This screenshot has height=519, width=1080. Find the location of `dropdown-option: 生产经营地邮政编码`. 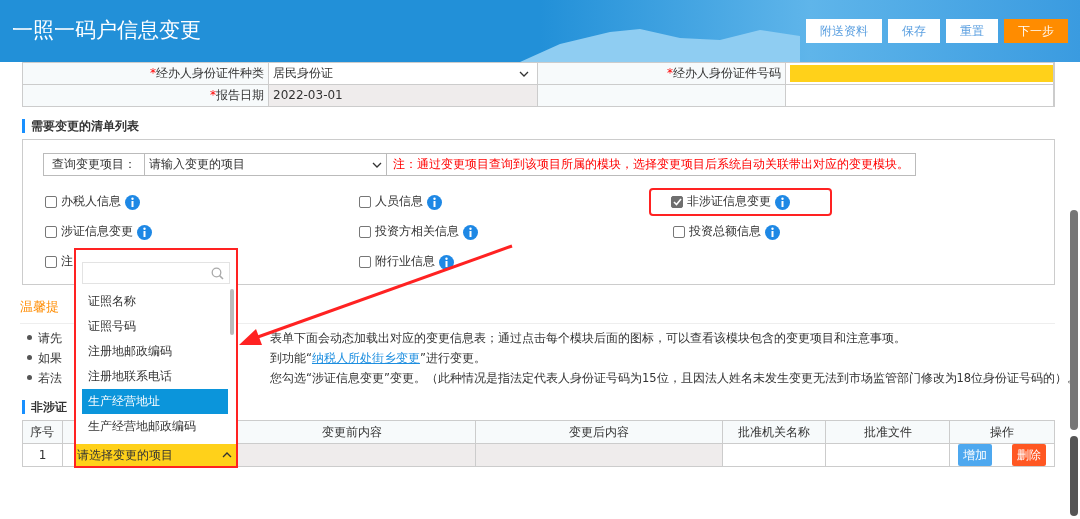

dropdown-option: 生产经营地邮政编码 is located at coordinates (155, 426).